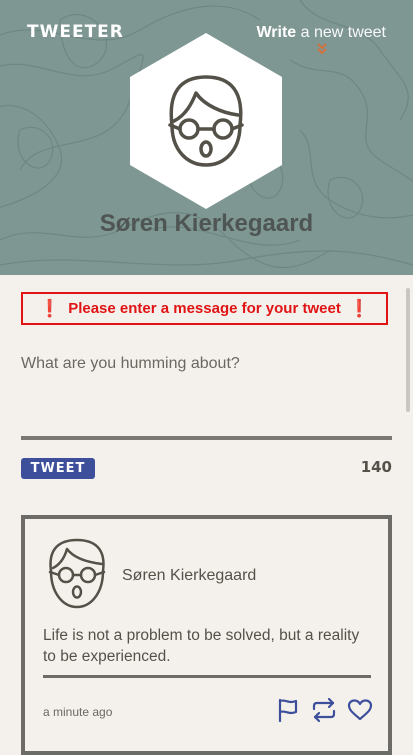  Describe the element at coordinates (189, 575) in the screenshot. I see `tweet-author: Søren Kierkegaard` at that location.